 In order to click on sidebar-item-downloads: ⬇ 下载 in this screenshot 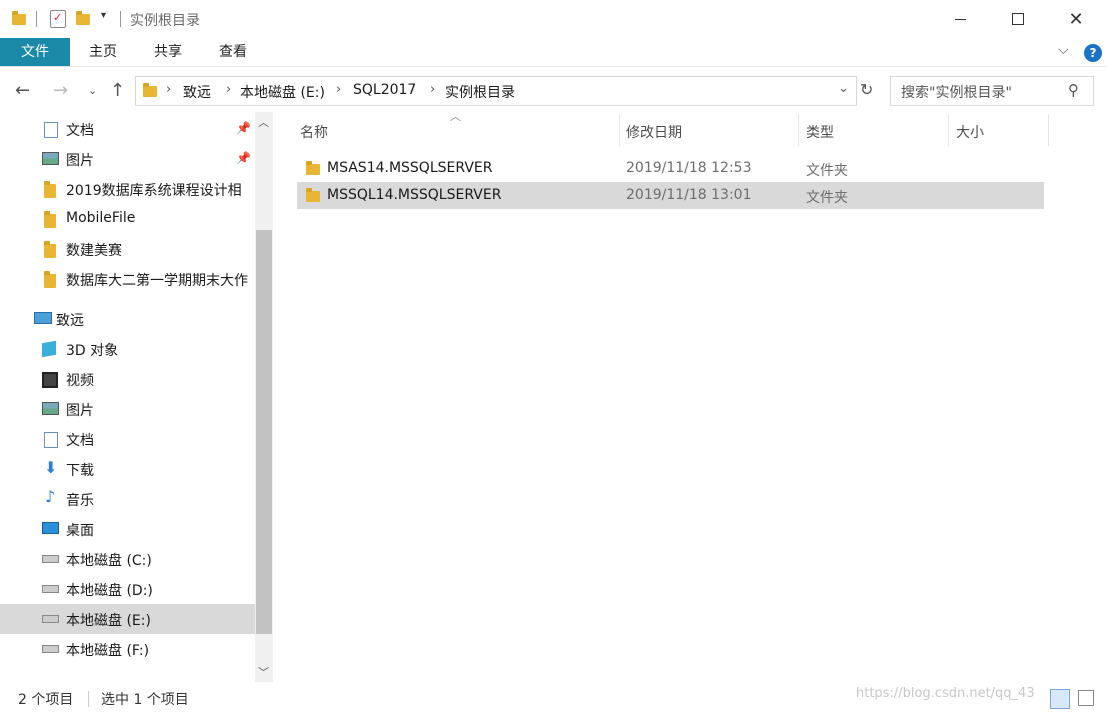, I will do `click(127, 469)`.